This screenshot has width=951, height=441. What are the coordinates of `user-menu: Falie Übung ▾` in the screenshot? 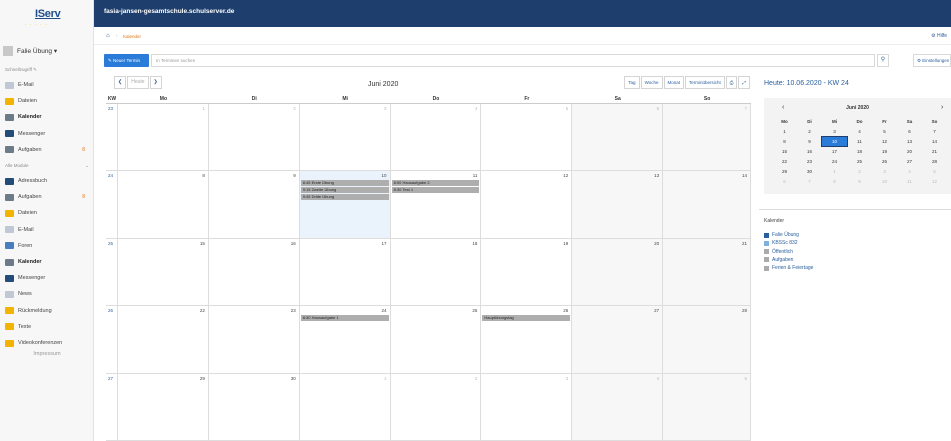 It's located at (47, 51).